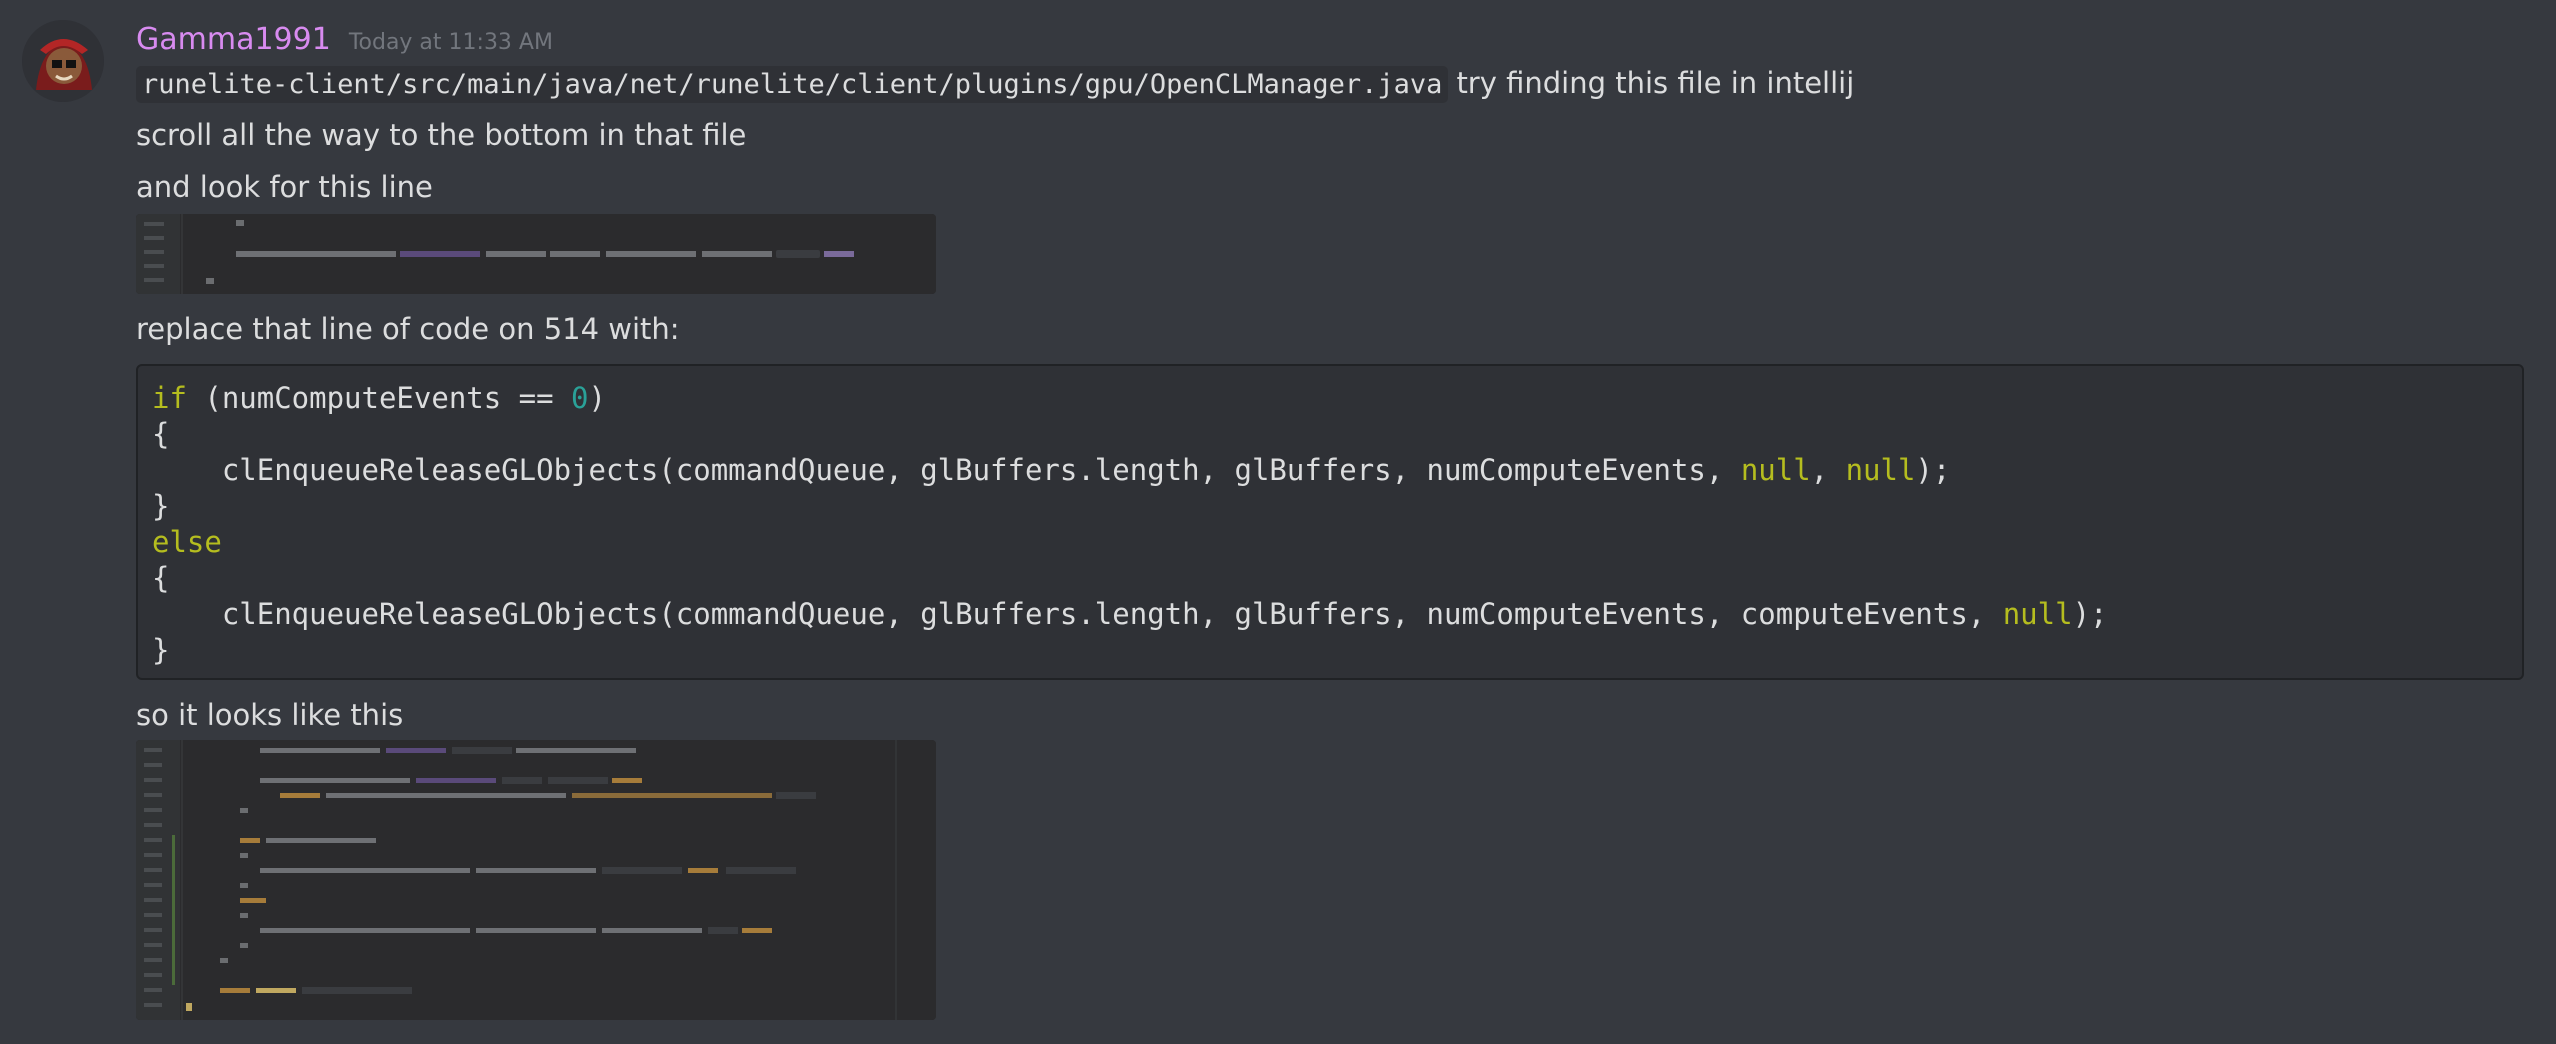 The height and width of the screenshot is (1044, 2556). Describe the element at coordinates (270, 715) in the screenshot. I see `message-line-result: so it looks like this` at that location.